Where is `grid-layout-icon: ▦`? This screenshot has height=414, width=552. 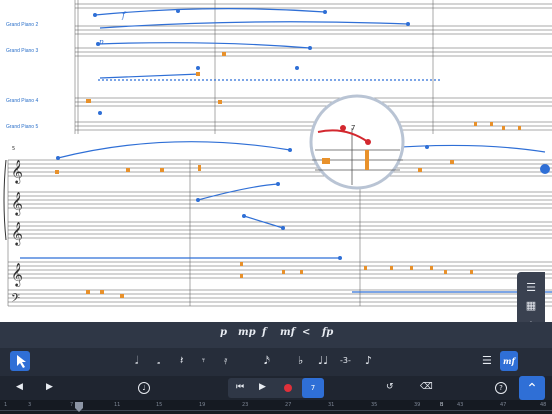
grid-layout-icon: ▦ is located at coordinates (531, 306).